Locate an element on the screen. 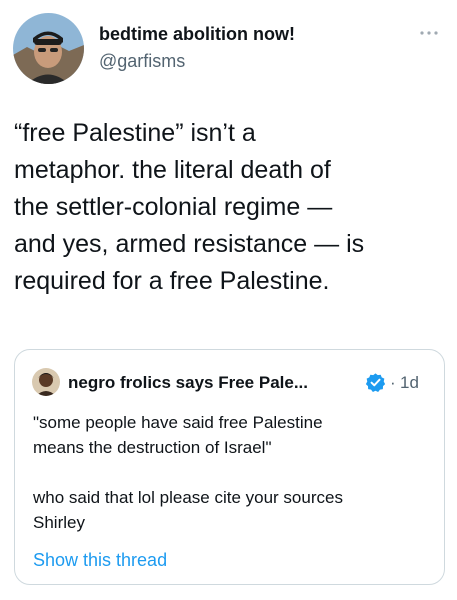  avatar-photo-icon is located at coordinates (48, 48).